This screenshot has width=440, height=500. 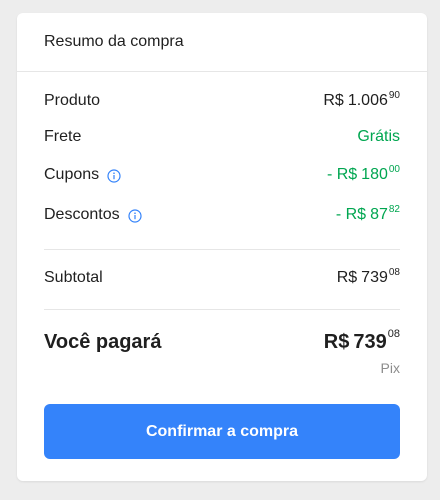 I want to click on coupons-label-wrap: Cupons, so click(x=82, y=175).